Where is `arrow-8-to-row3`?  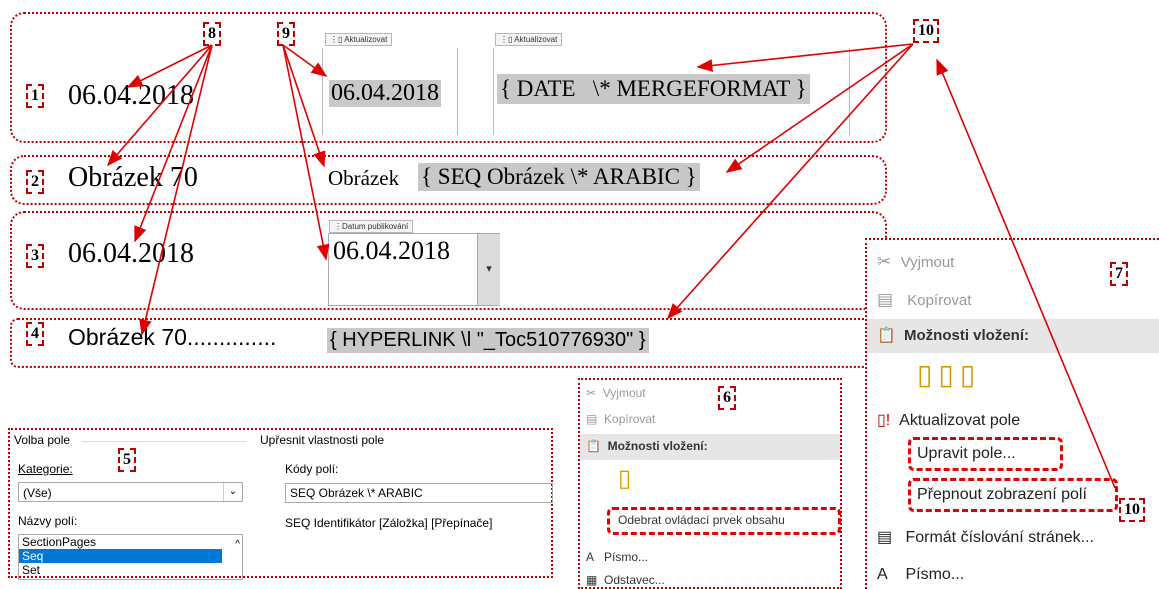 arrow-8-to-row3 is located at coordinates (173, 143).